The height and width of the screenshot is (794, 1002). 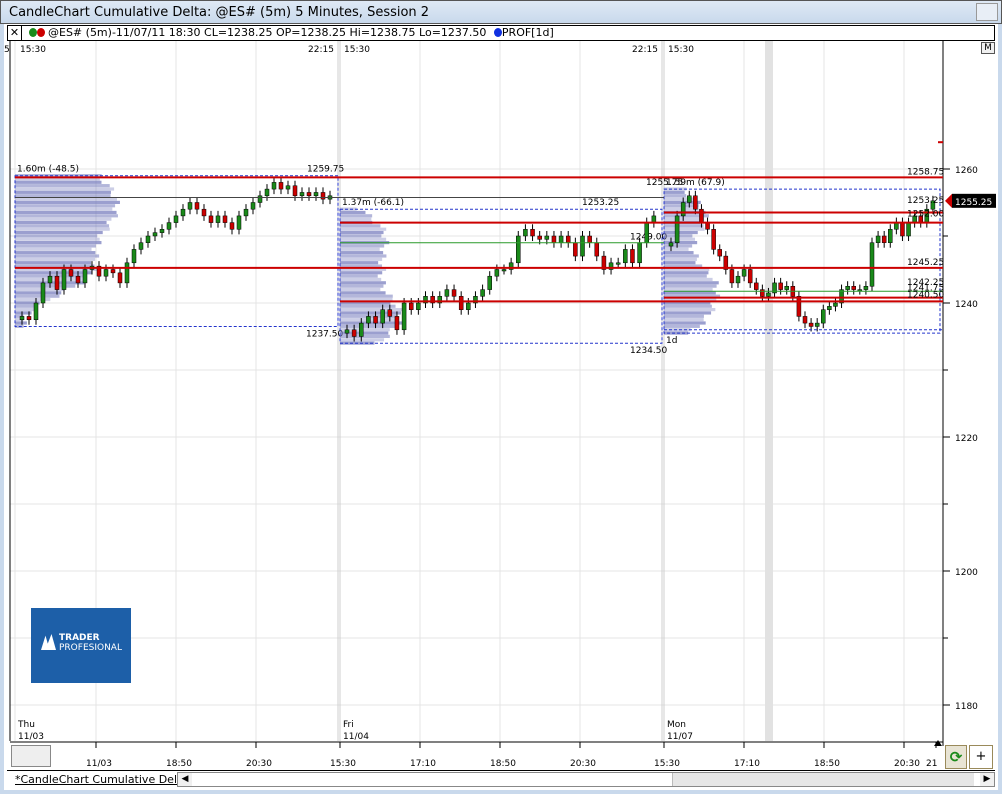 What do you see at coordinates (40, 32) in the screenshot?
I see `down-color-icon` at bounding box center [40, 32].